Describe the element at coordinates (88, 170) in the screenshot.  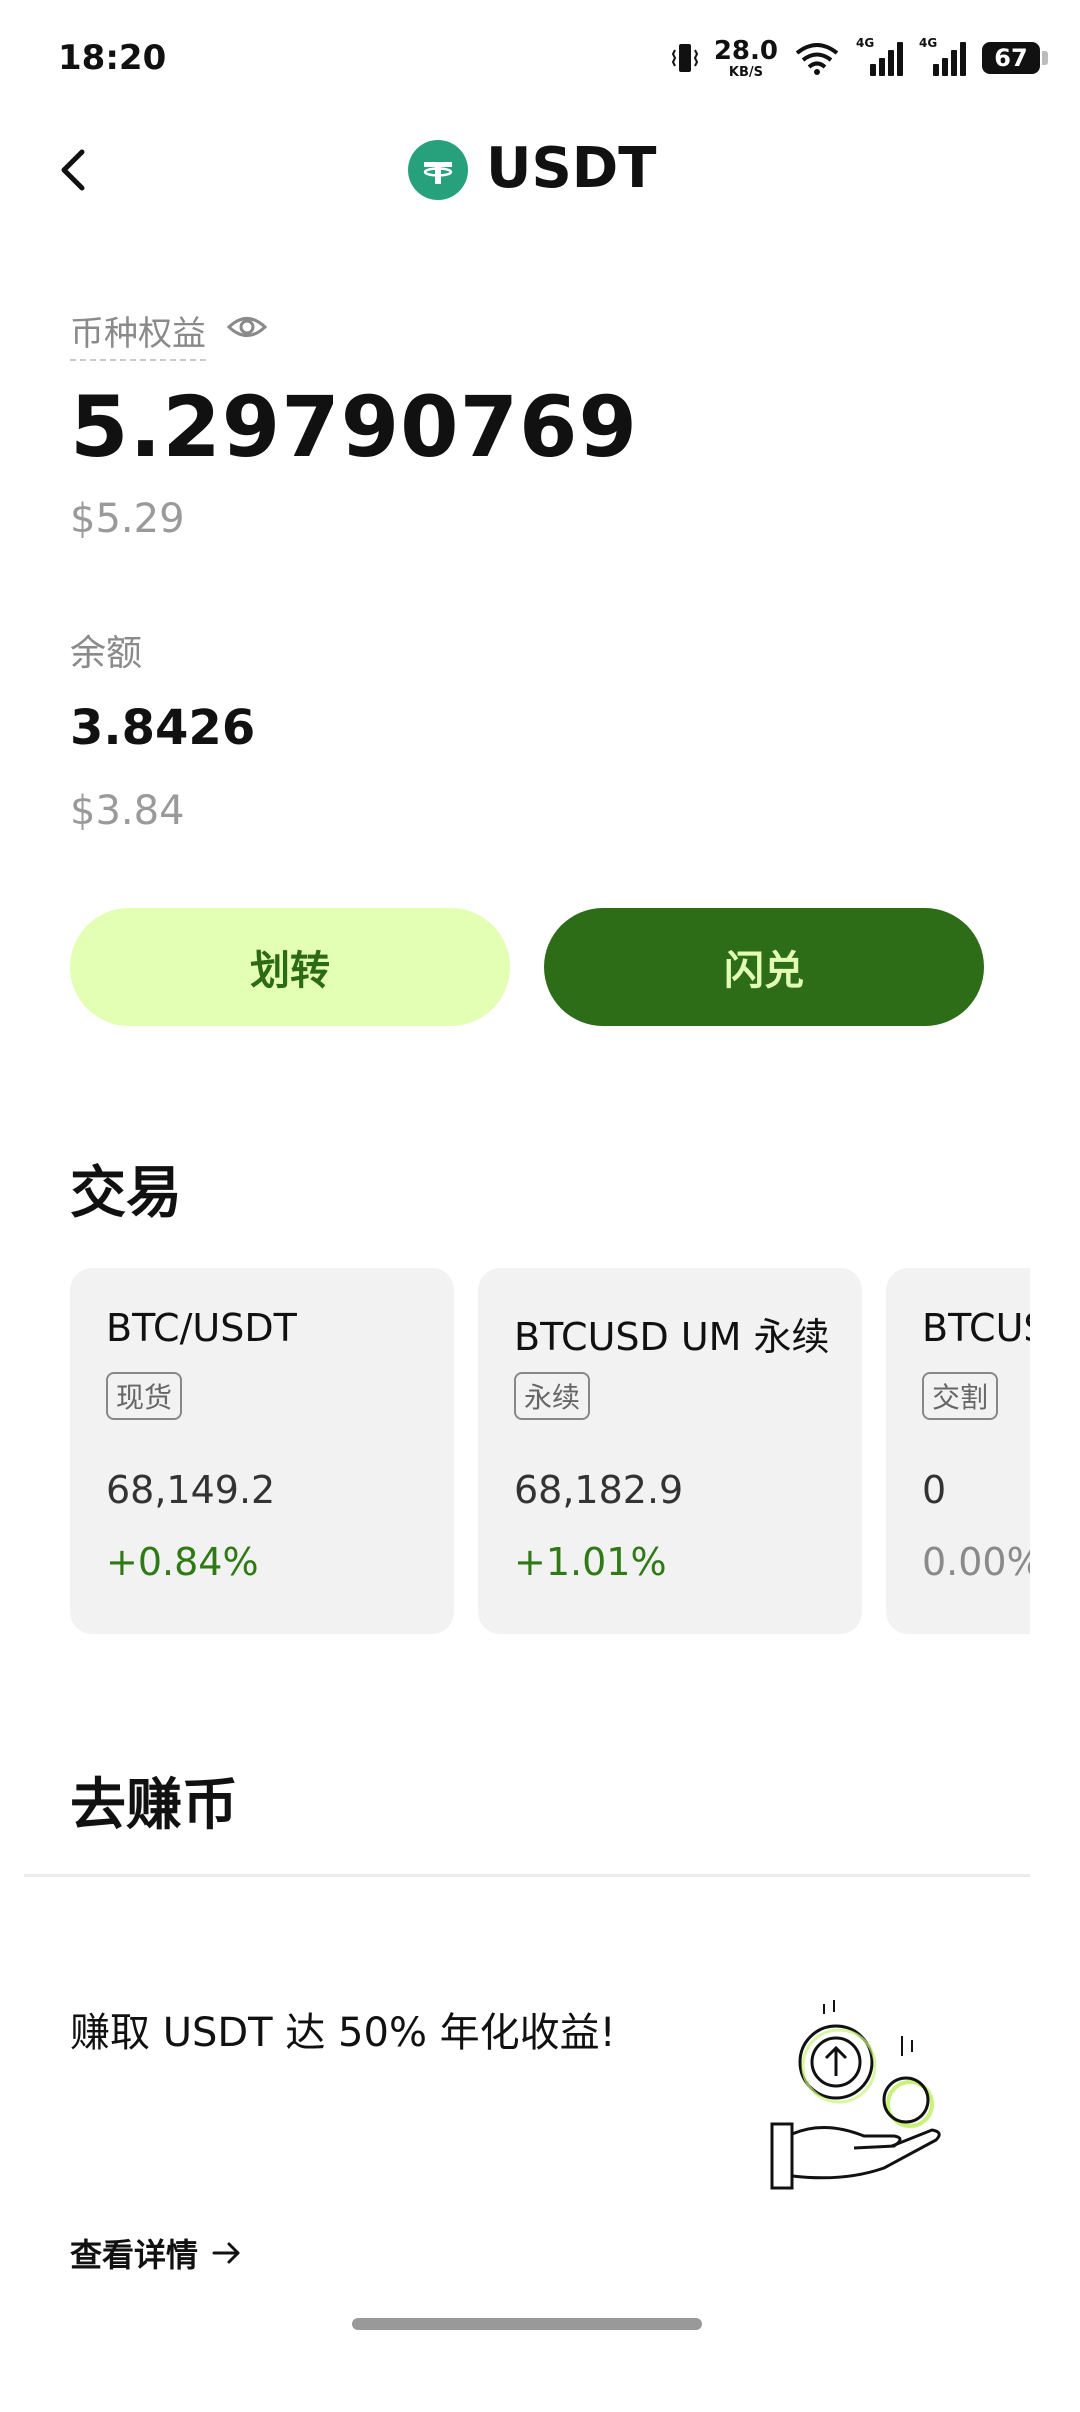
I see `back-button` at that location.